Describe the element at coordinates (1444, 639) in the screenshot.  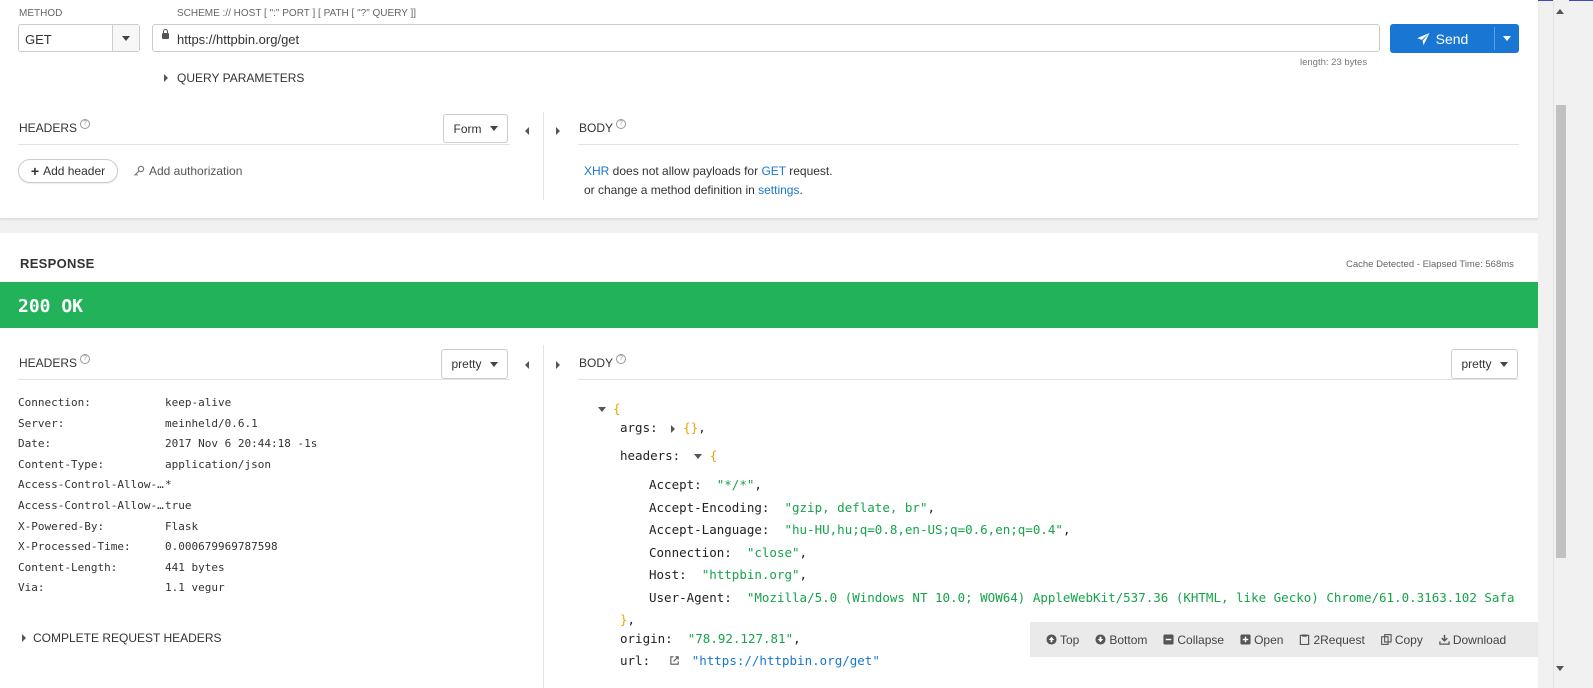
I see `download-icon` at that location.